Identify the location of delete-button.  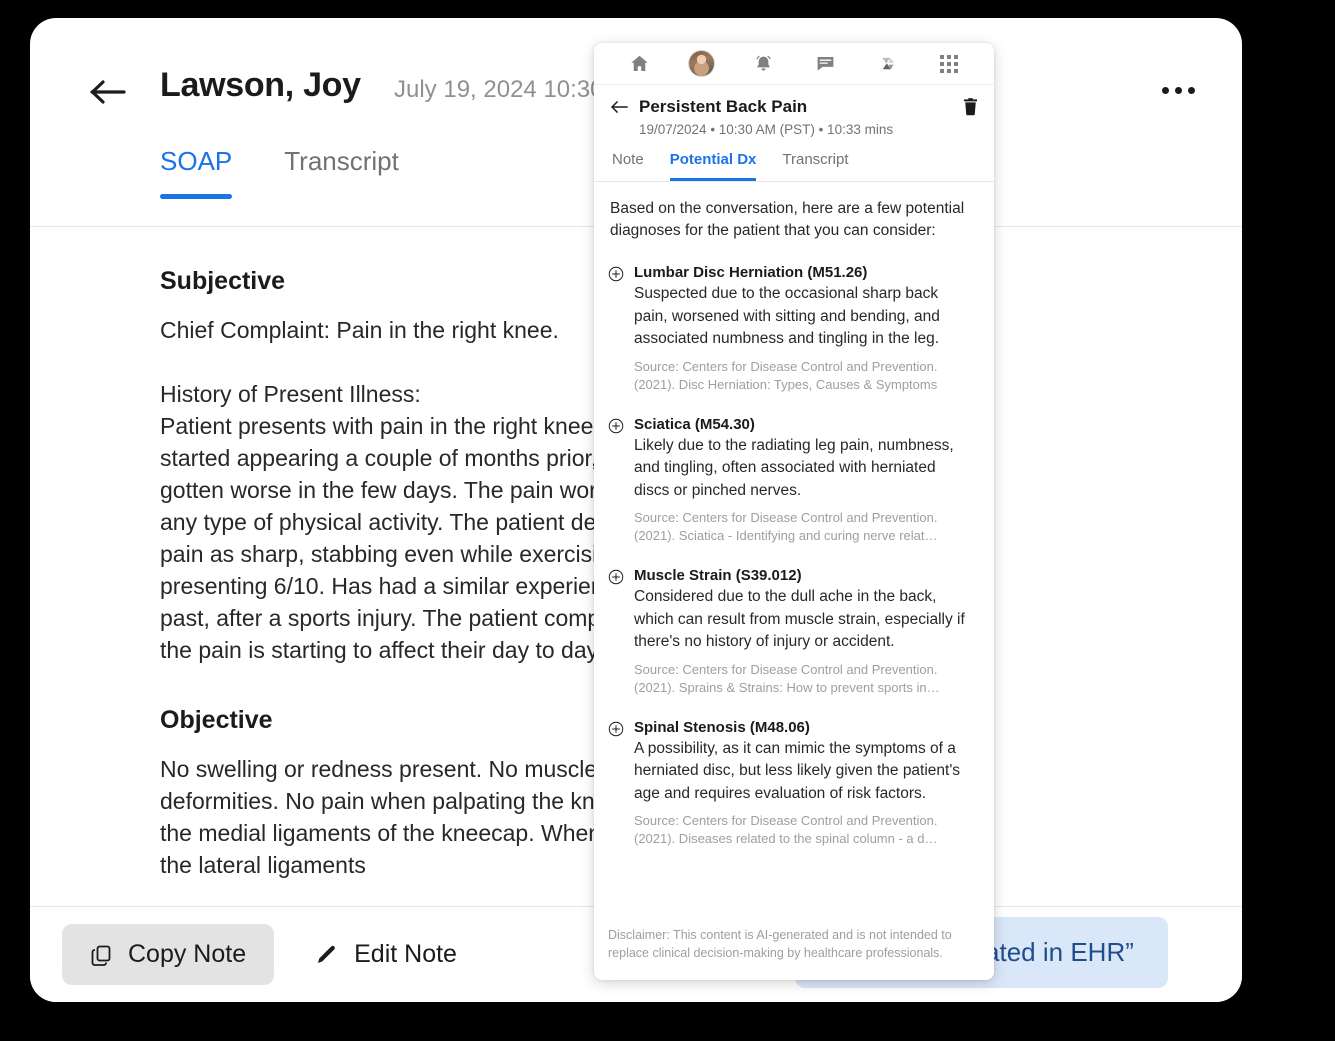
(970, 107).